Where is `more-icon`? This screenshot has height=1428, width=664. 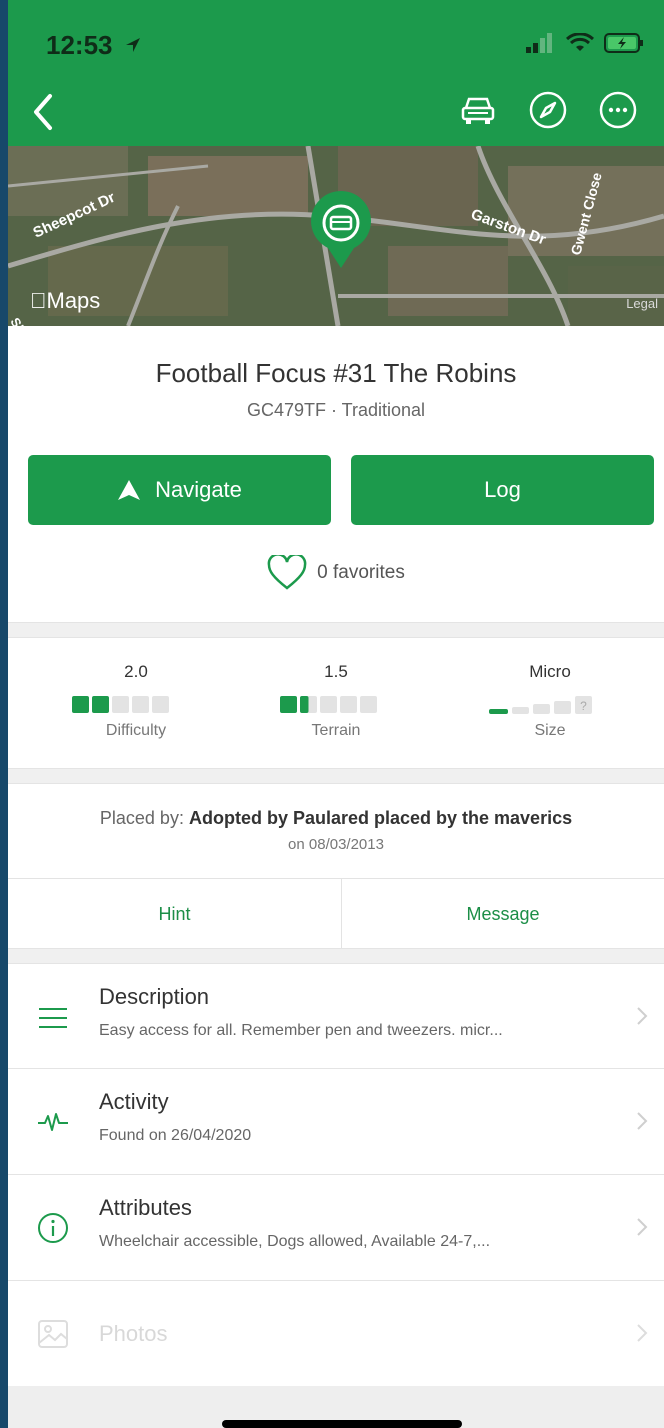 more-icon is located at coordinates (618, 110).